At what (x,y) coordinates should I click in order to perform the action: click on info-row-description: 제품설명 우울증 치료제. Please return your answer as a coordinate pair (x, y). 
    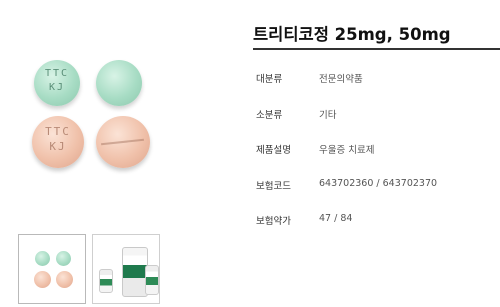
    Looking at the image, I should click on (376, 152).